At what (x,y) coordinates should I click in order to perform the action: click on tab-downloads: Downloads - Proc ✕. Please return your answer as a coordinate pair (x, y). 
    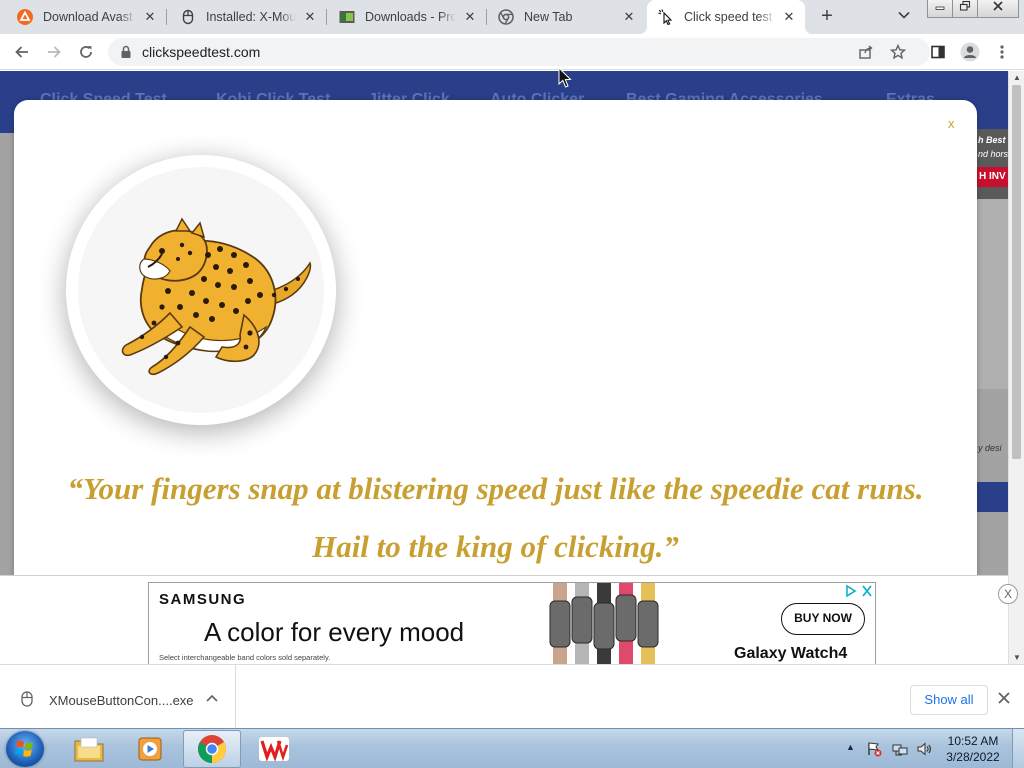
    Looking at the image, I should click on (404, 17).